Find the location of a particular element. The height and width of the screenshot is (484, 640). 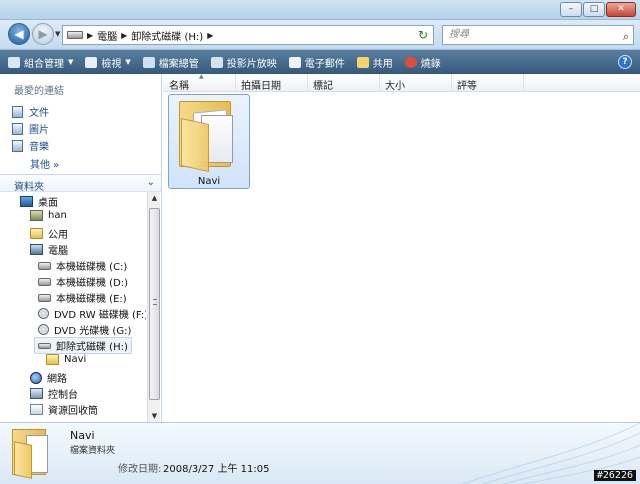

command-toolbar: 組合管理 ▼ 檢視 ▼ 檔案總管 投影片放映 電子郵件 共用 燒錄 ? is located at coordinates (320, 62).